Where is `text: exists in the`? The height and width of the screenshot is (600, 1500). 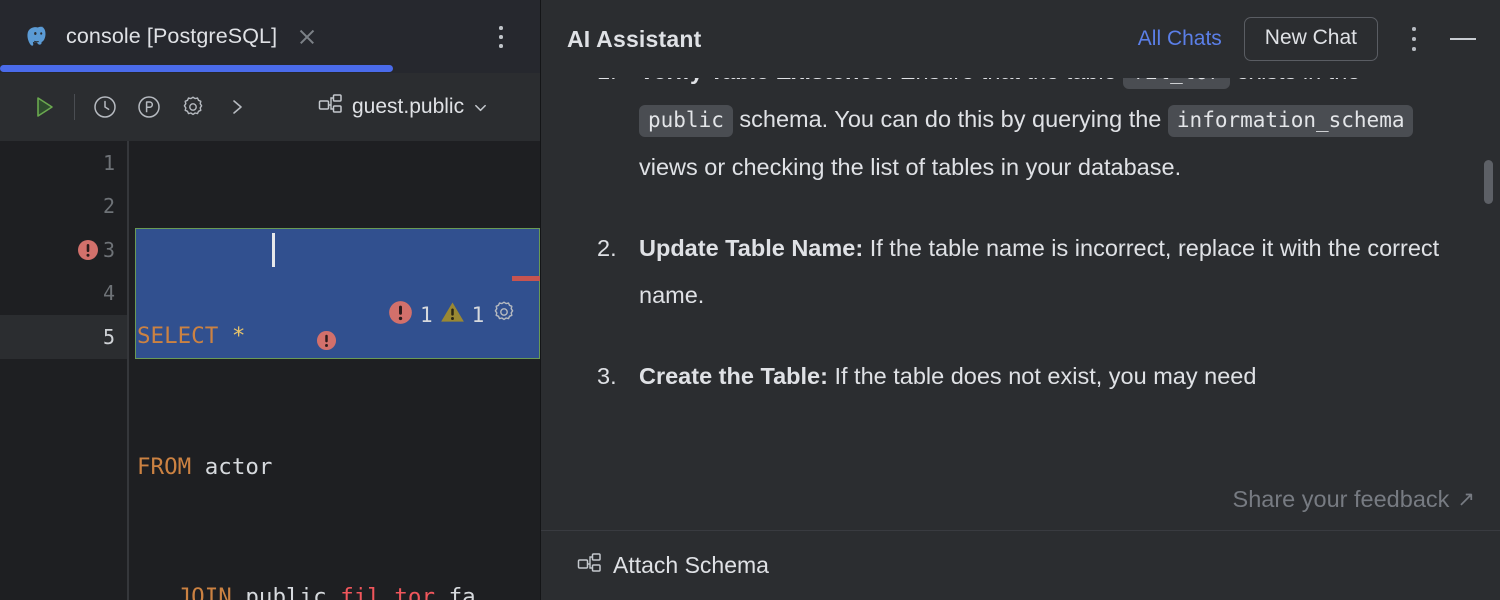 text: exists in the is located at coordinates (1295, 81).